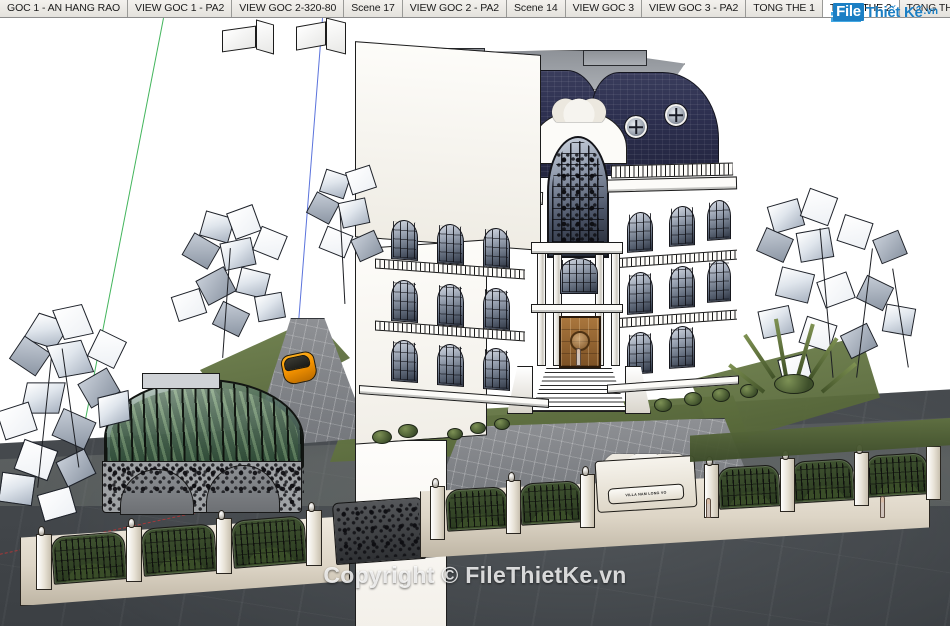 This screenshot has height=626, width=950. What do you see at coordinates (894, 12) in the screenshot?
I see `logo-rest-text: Thiết Kế` at bounding box center [894, 12].